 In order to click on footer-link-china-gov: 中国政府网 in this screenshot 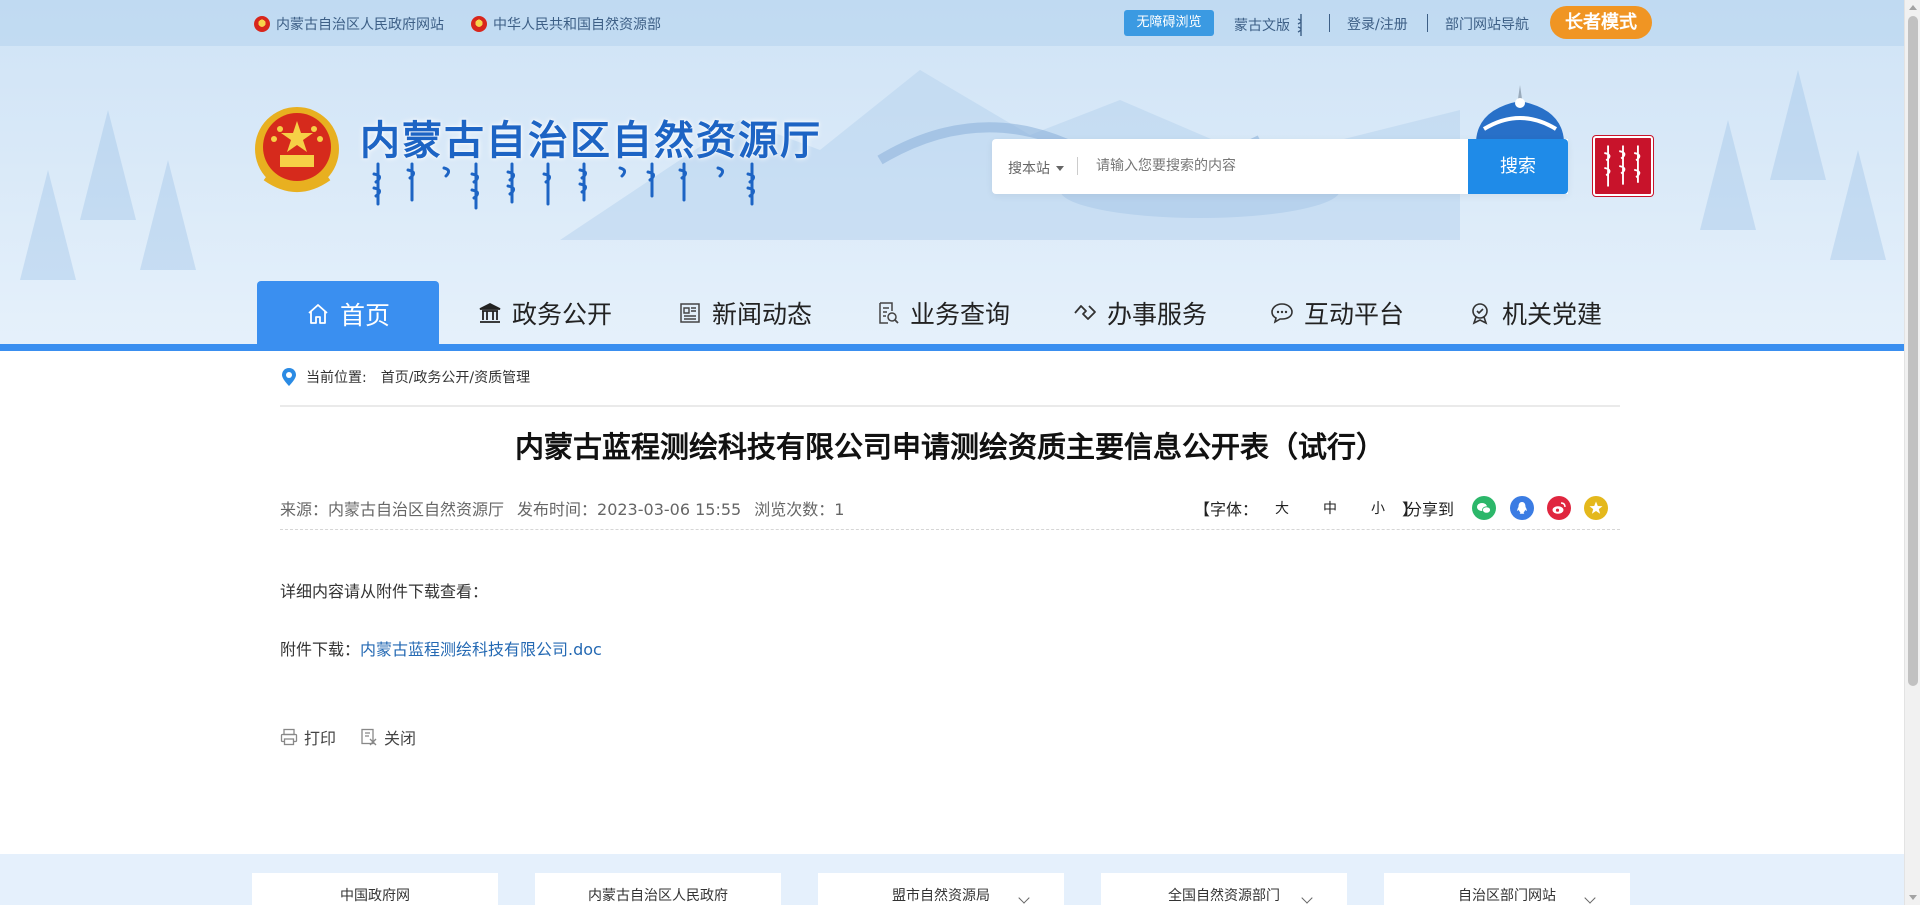, I will do `click(375, 889)`.